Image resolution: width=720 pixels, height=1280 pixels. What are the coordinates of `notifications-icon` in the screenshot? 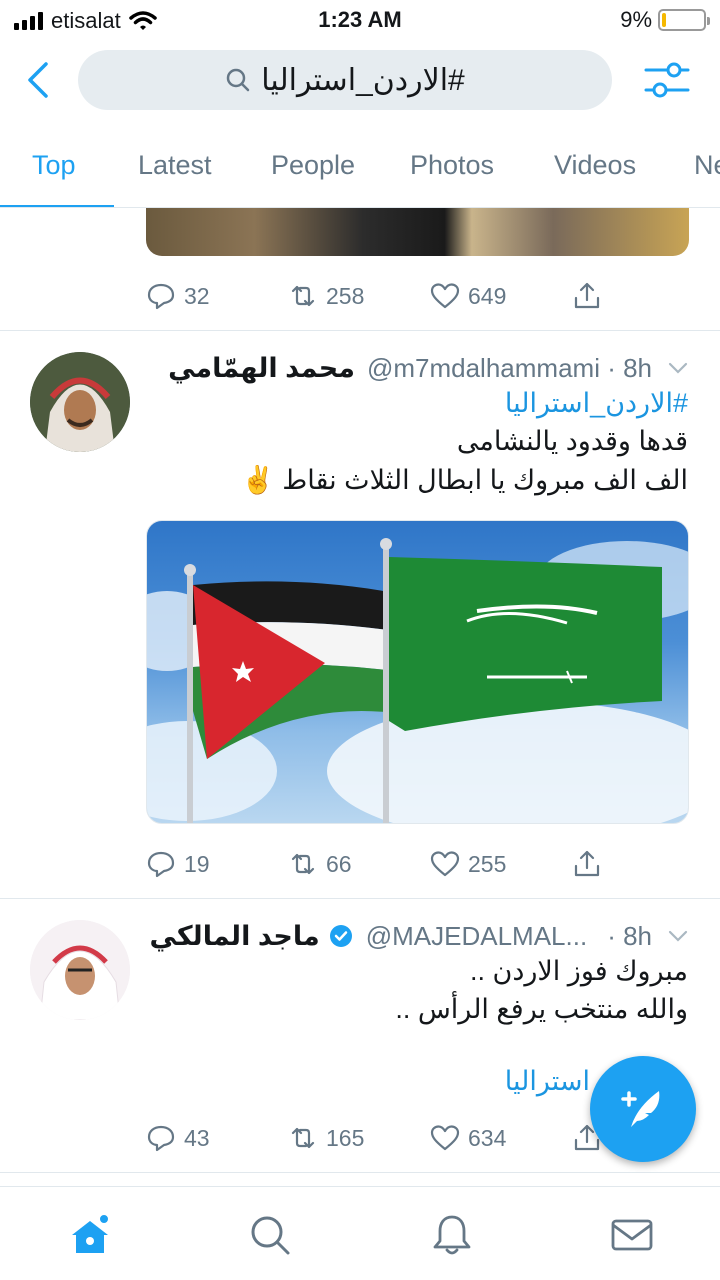 It's located at (452, 1235).